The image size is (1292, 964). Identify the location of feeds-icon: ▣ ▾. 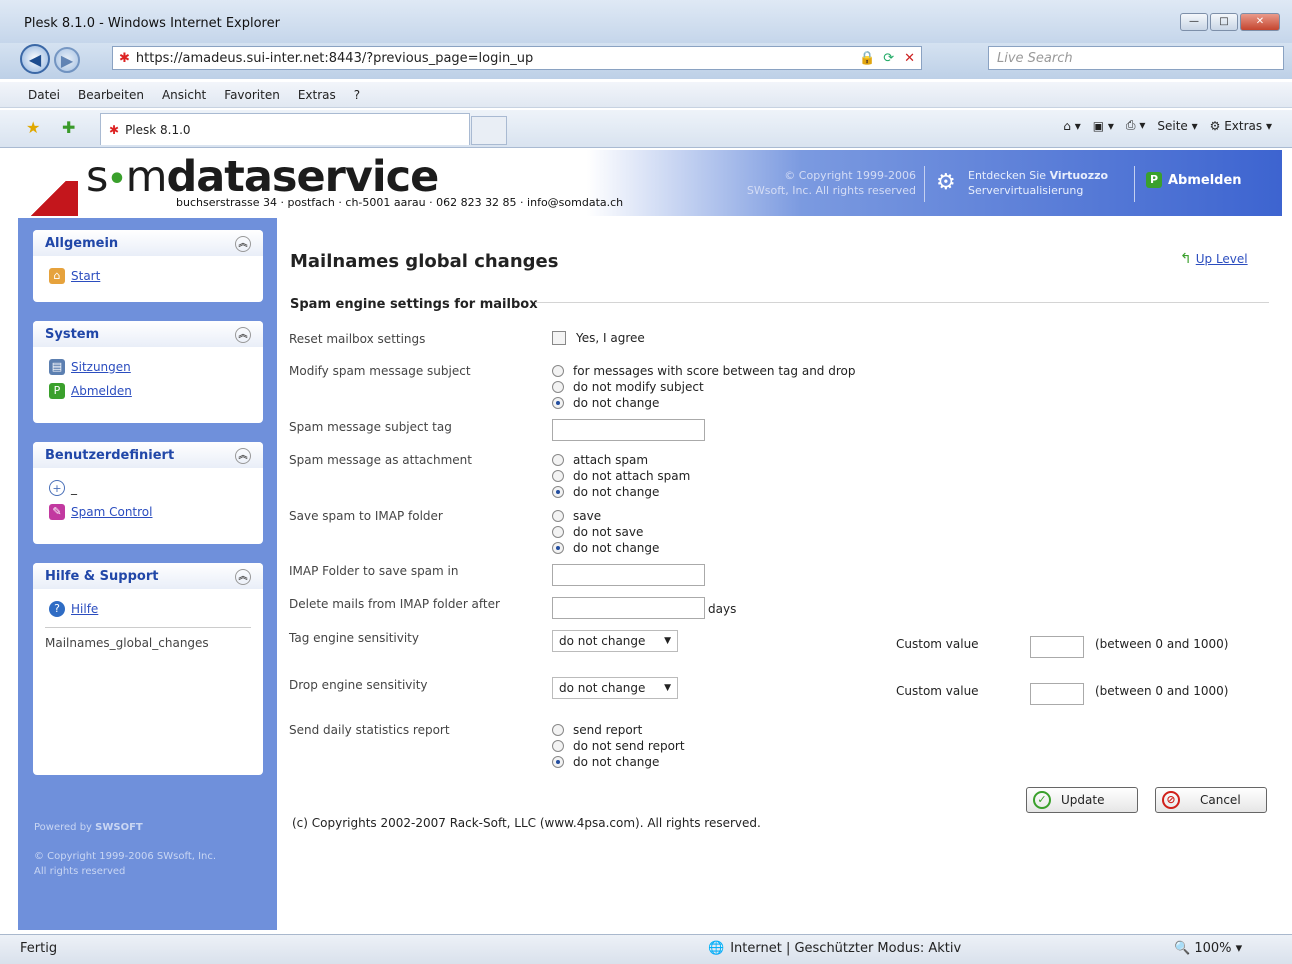
(1103, 126).